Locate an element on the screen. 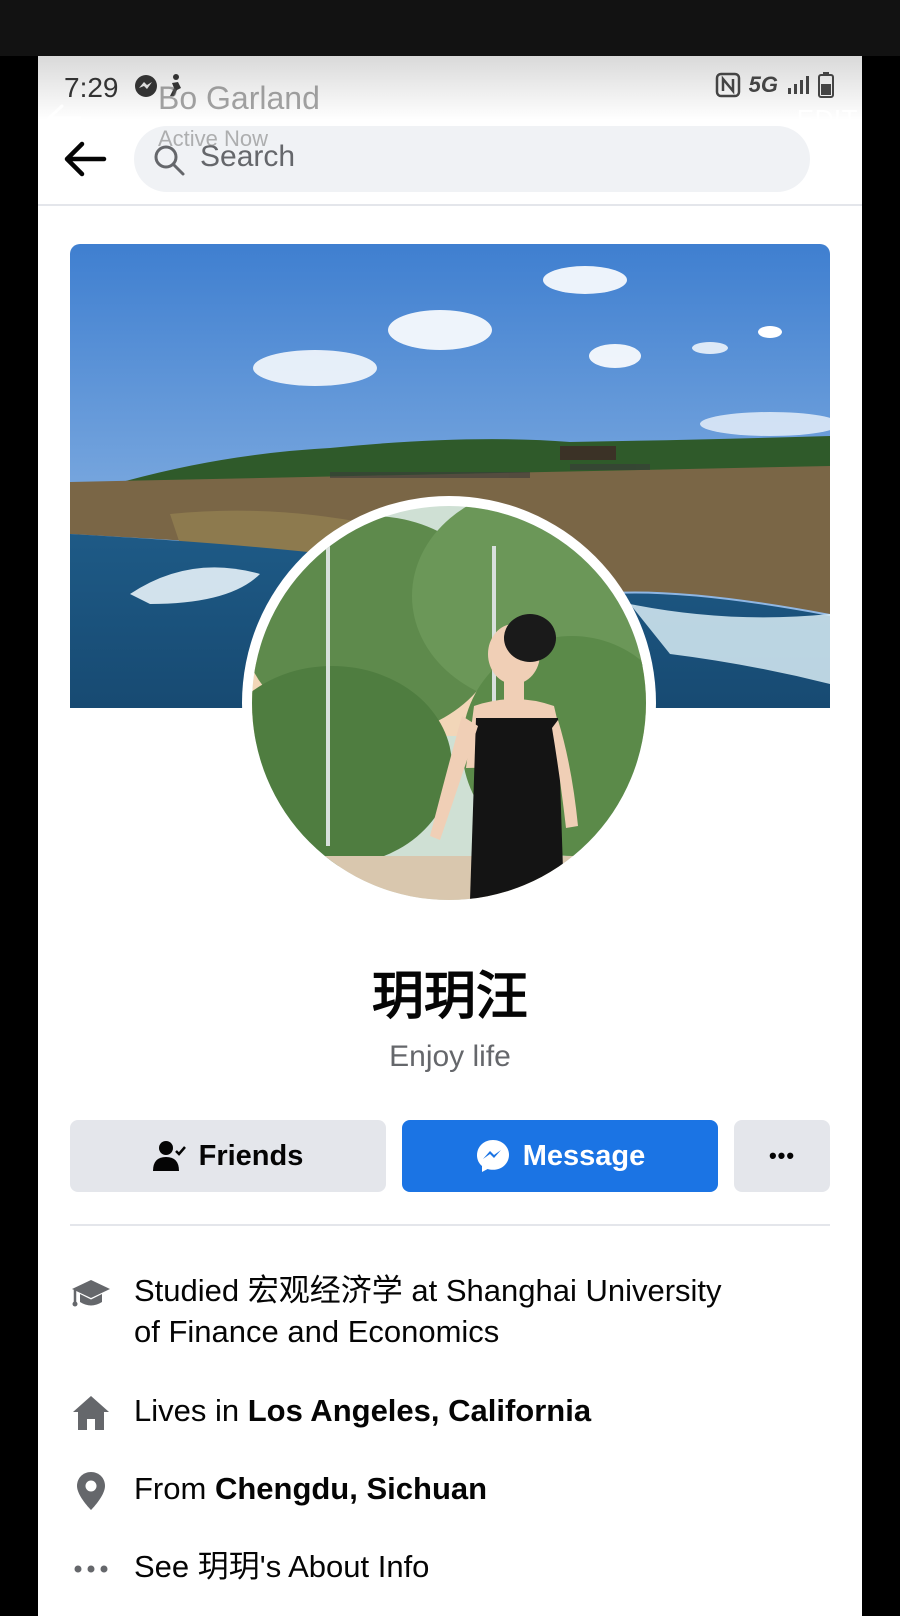 The height and width of the screenshot is (1616, 900). see-about-info: See 玥玥's About Info is located at coordinates (450, 1568).